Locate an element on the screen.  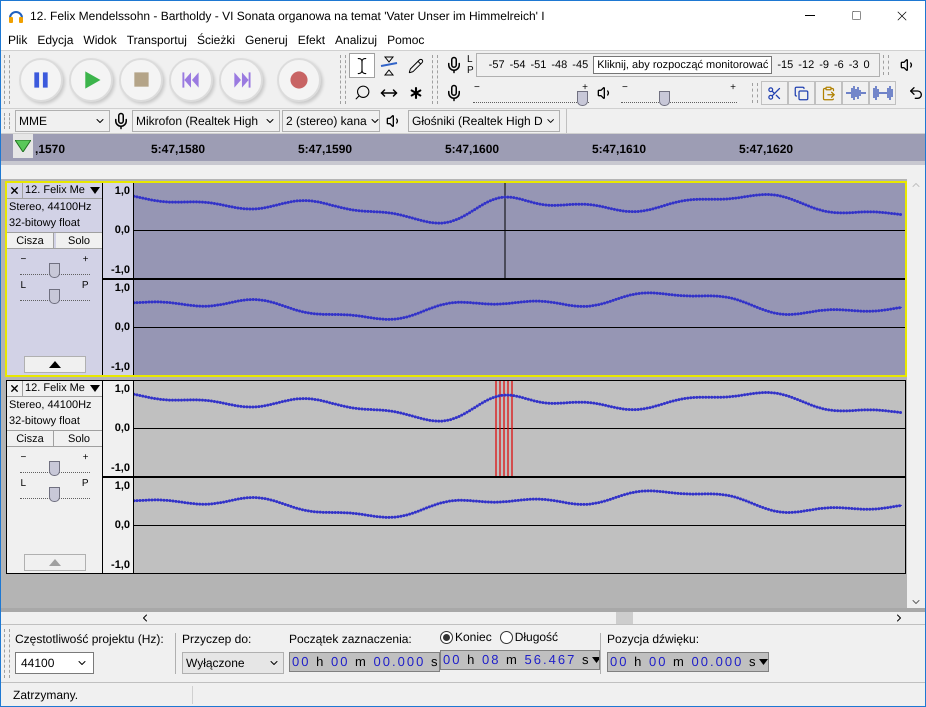
copy-button is located at coordinates (801, 93).